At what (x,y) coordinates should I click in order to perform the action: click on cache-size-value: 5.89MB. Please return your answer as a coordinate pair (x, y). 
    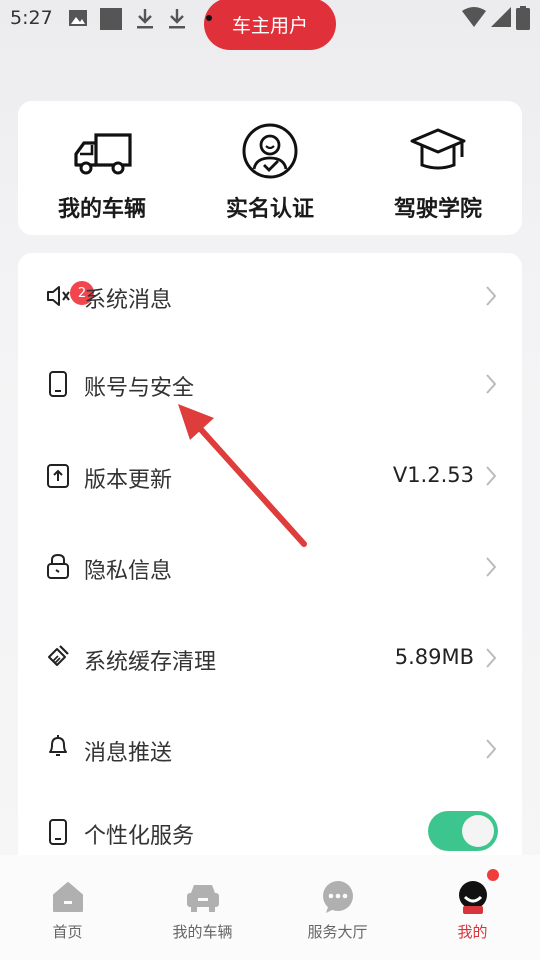
    Looking at the image, I should click on (434, 657).